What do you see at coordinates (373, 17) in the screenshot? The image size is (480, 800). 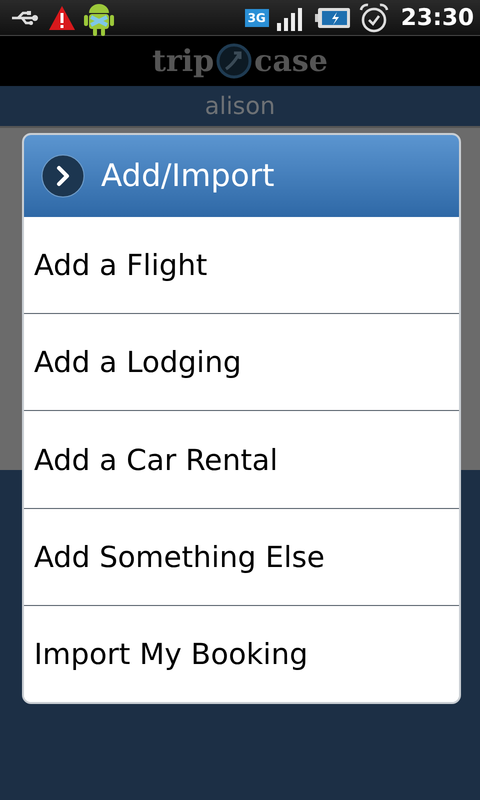 I see `alarm-clock-icon` at bounding box center [373, 17].